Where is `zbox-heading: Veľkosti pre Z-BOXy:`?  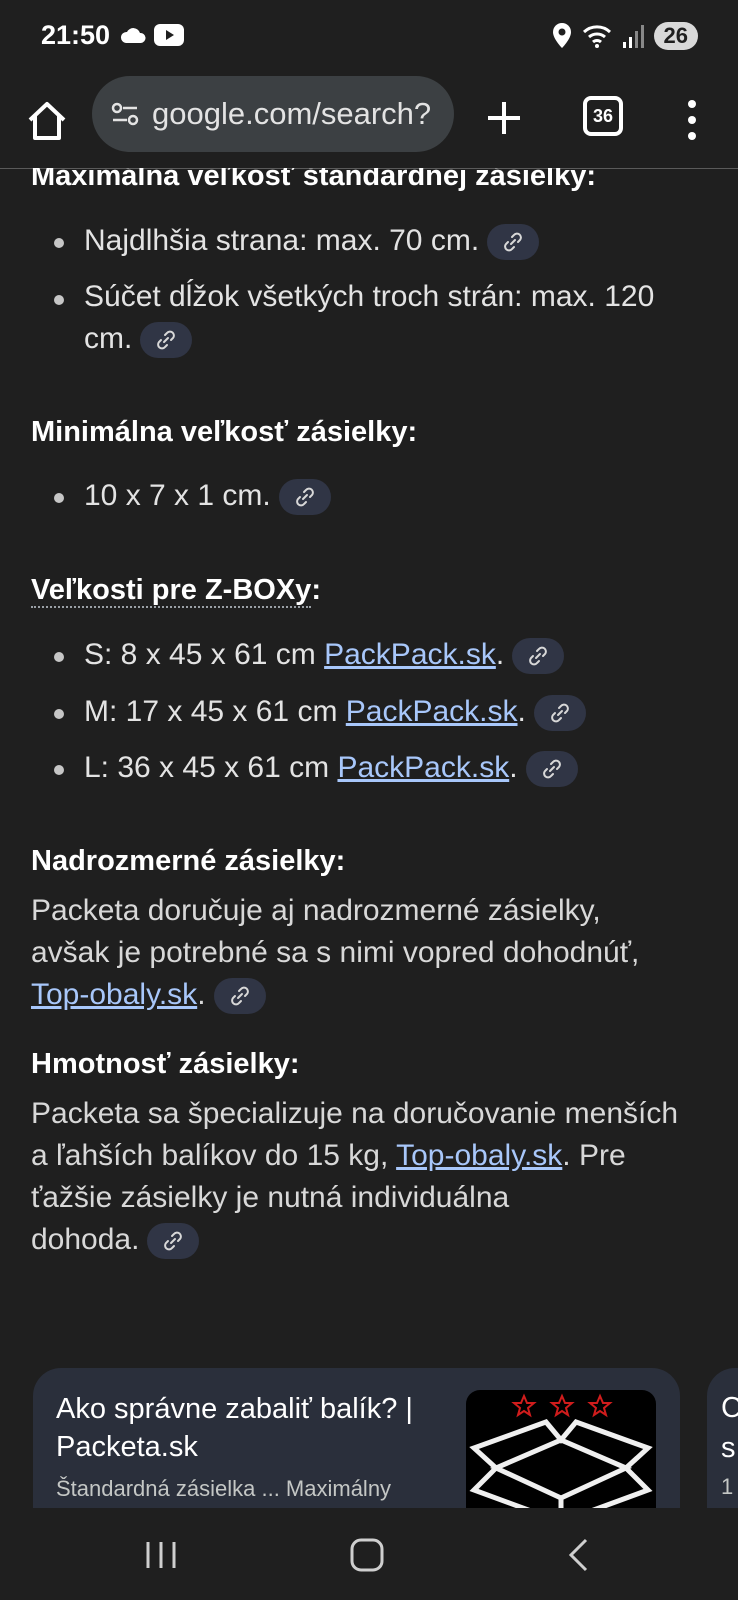 zbox-heading: Veľkosti pre Z-BOXy: is located at coordinates (176, 591).